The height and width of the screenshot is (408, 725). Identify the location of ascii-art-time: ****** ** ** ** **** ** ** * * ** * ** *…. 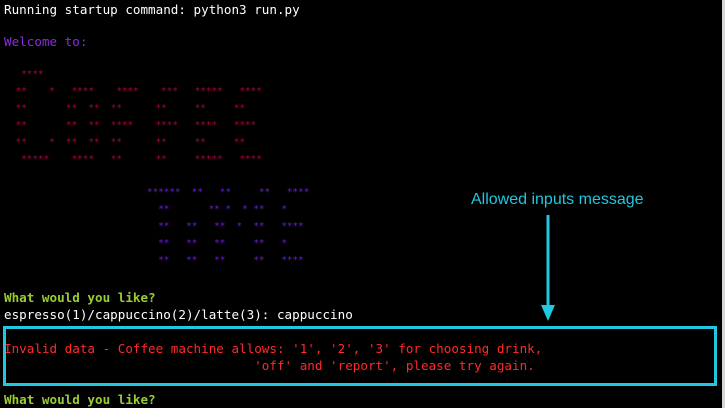
(228, 226).